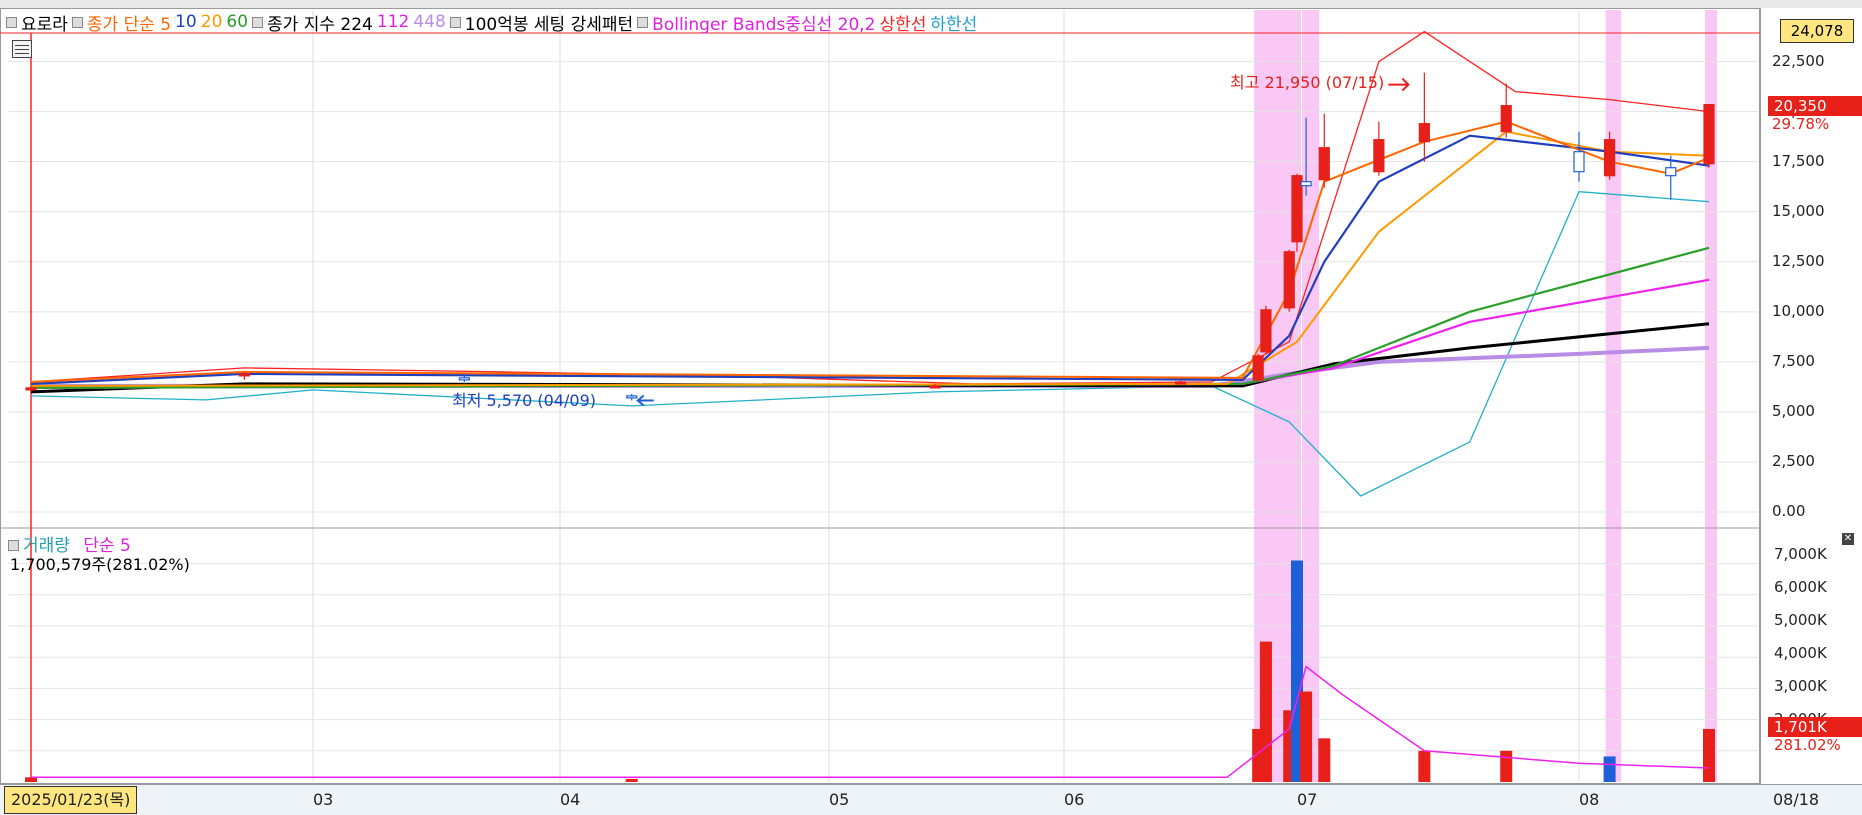 This screenshot has width=1862, height=815. I want to click on low-price-label: 최저 5,570 (04/09), so click(524, 400).